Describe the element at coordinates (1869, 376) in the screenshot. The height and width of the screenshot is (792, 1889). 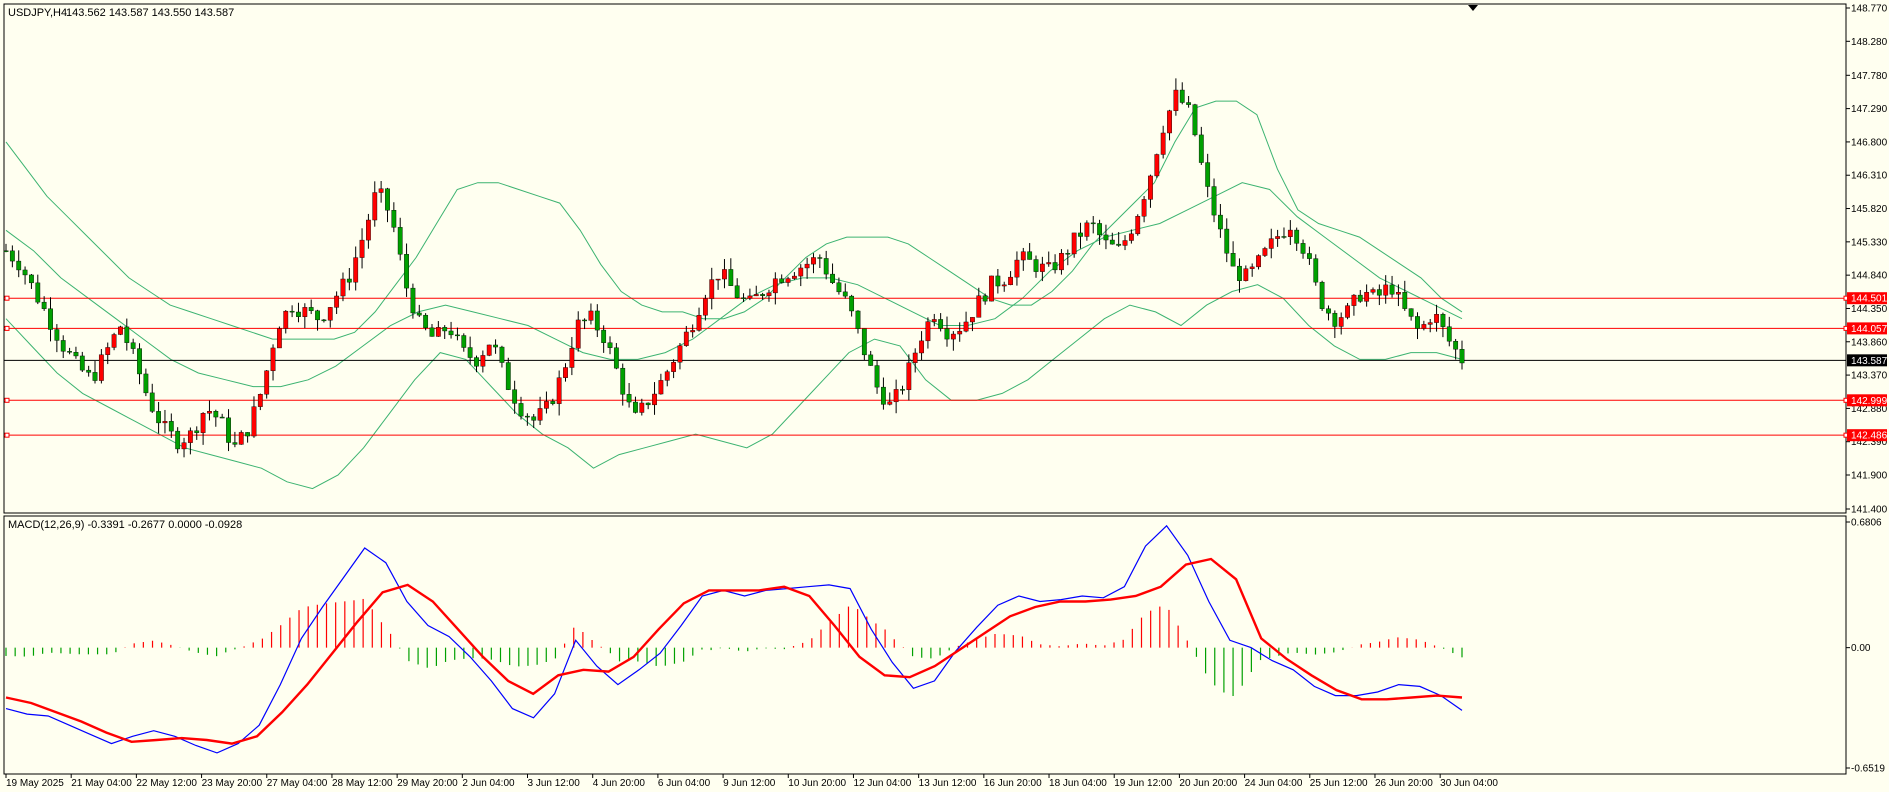
I see `price-tick-label: 143.370` at that location.